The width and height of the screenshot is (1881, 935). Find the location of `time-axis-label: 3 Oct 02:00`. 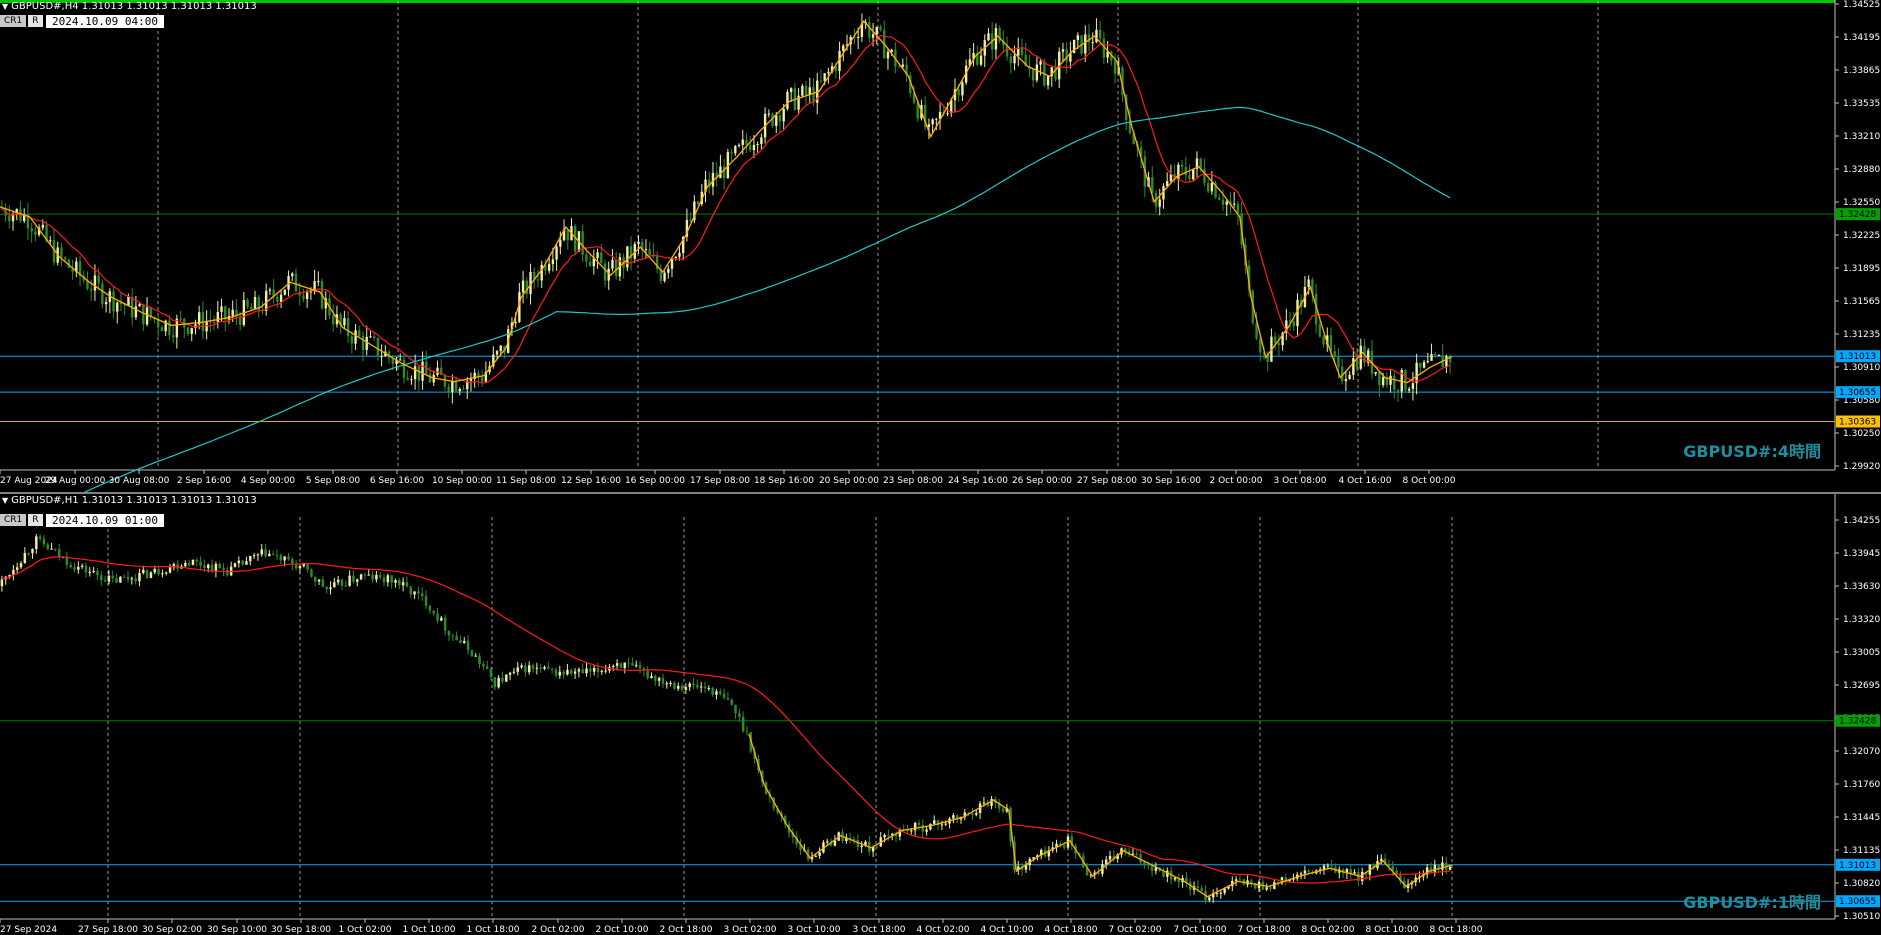

time-axis-label: 3 Oct 02:00 is located at coordinates (750, 930).